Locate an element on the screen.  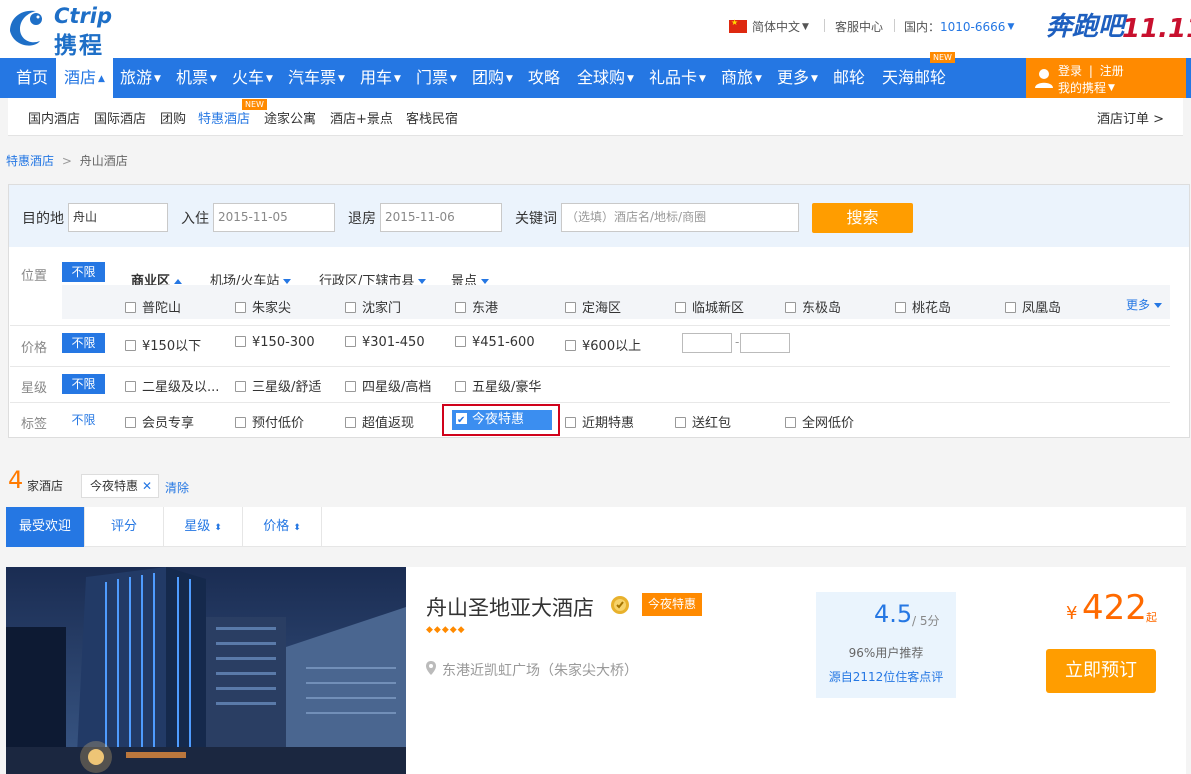
my-ctrip-menu: 我的携程 ▼ is located at coordinates (1086, 87).